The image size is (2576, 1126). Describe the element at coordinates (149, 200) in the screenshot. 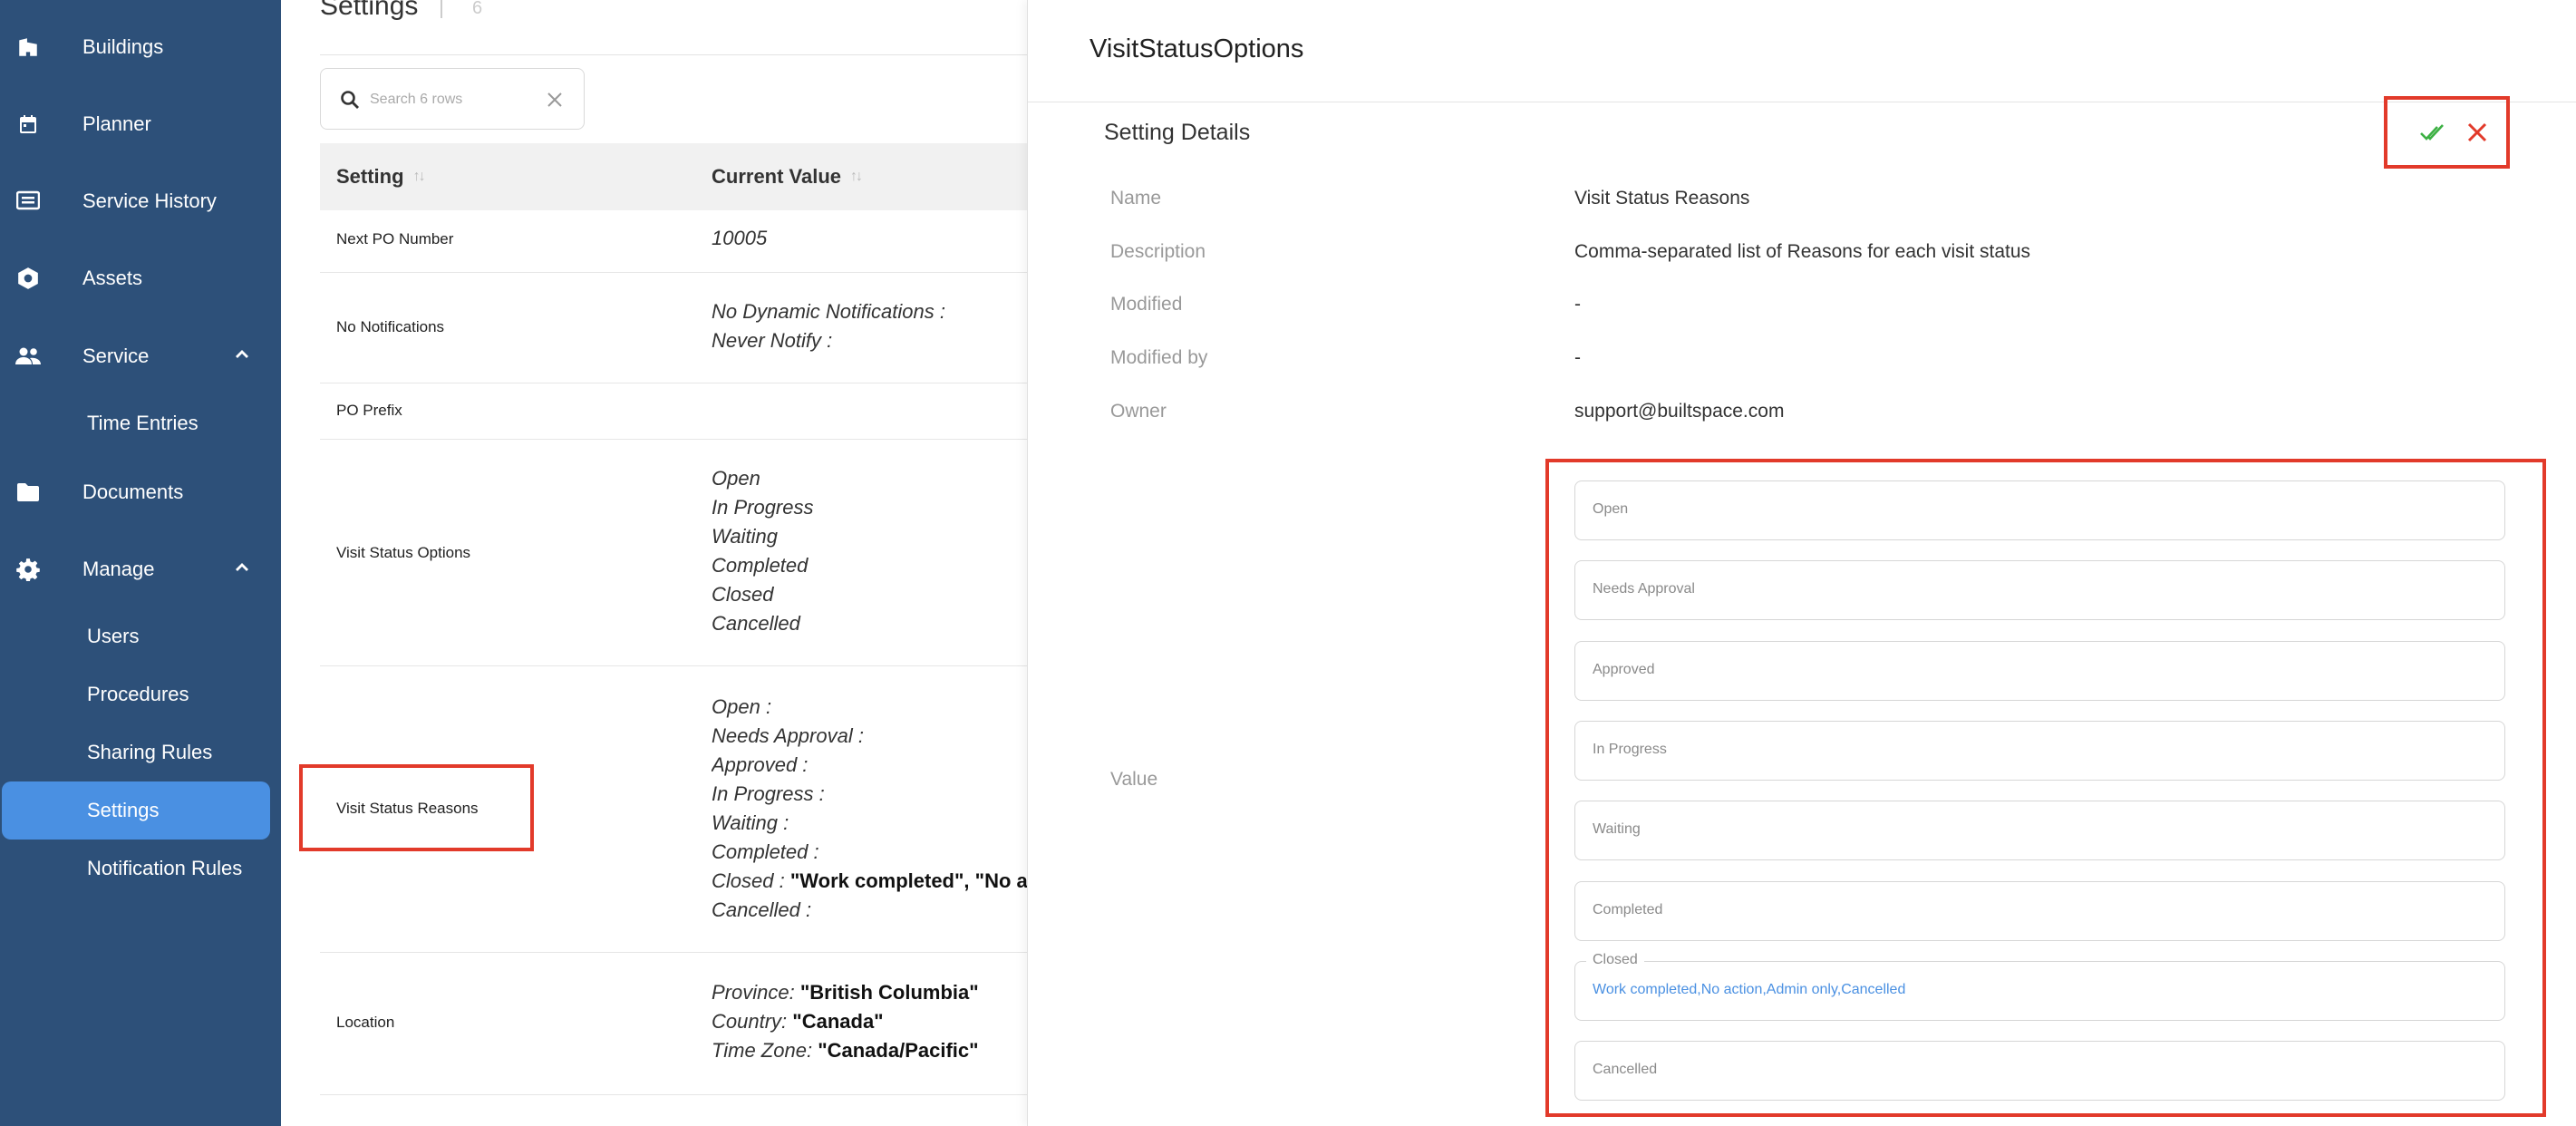

I see `sidebar-item-label: Service History` at that location.